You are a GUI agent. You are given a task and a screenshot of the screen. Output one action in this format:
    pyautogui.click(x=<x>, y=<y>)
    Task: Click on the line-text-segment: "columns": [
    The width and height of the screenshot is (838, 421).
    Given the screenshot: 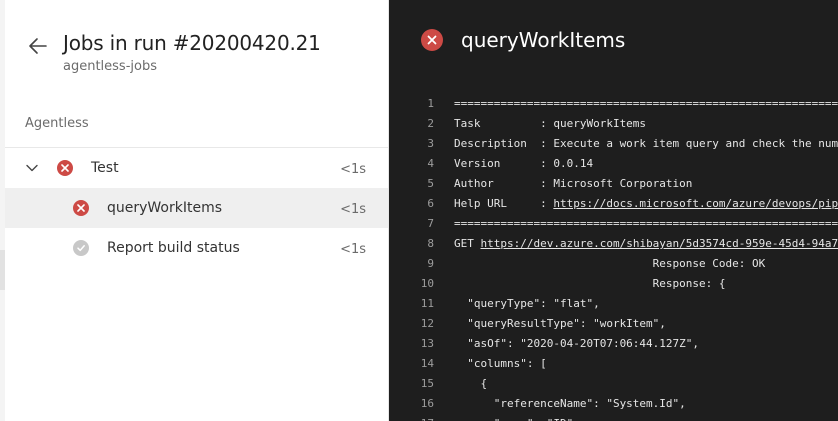 What is the action you would take?
    pyautogui.click(x=500, y=363)
    